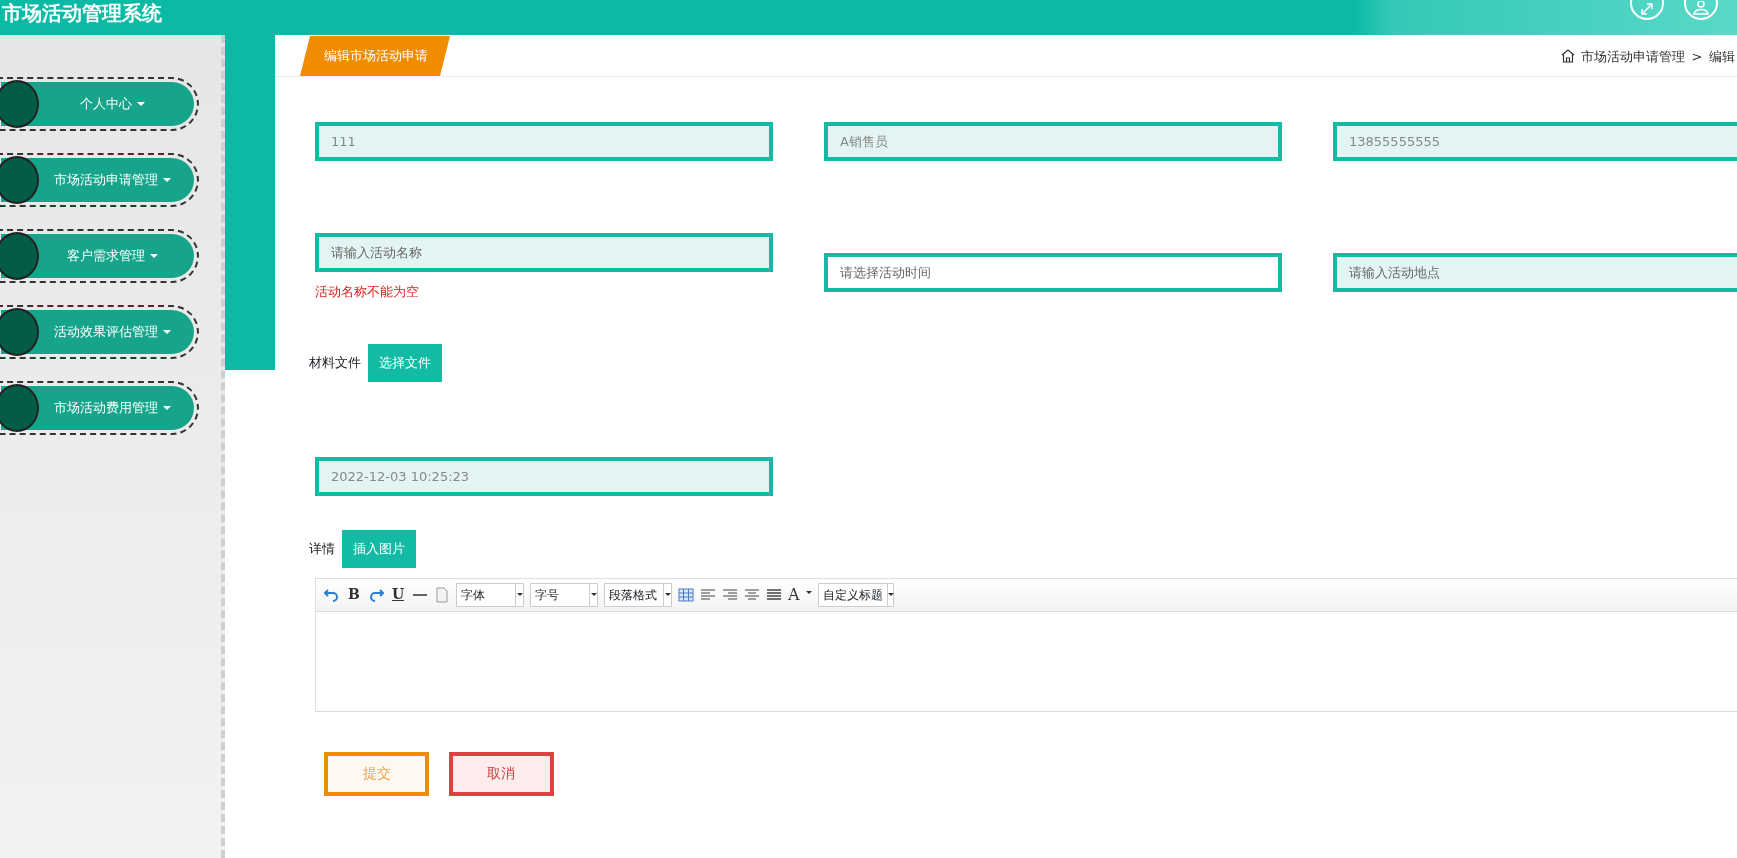 This screenshot has height=858, width=1737. Describe the element at coordinates (501, 773) in the screenshot. I see `cancel-button: 取消` at that location.